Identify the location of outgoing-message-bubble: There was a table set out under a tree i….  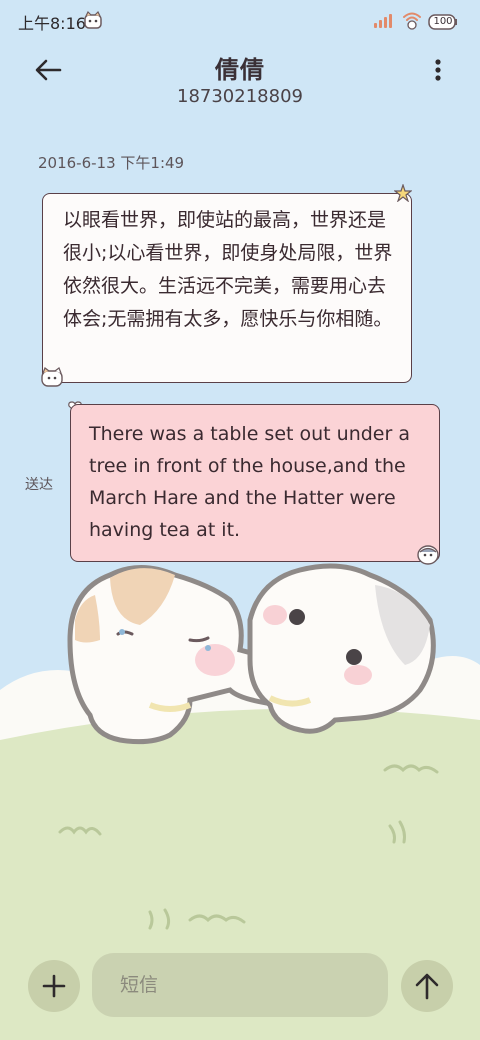
(255, 483).